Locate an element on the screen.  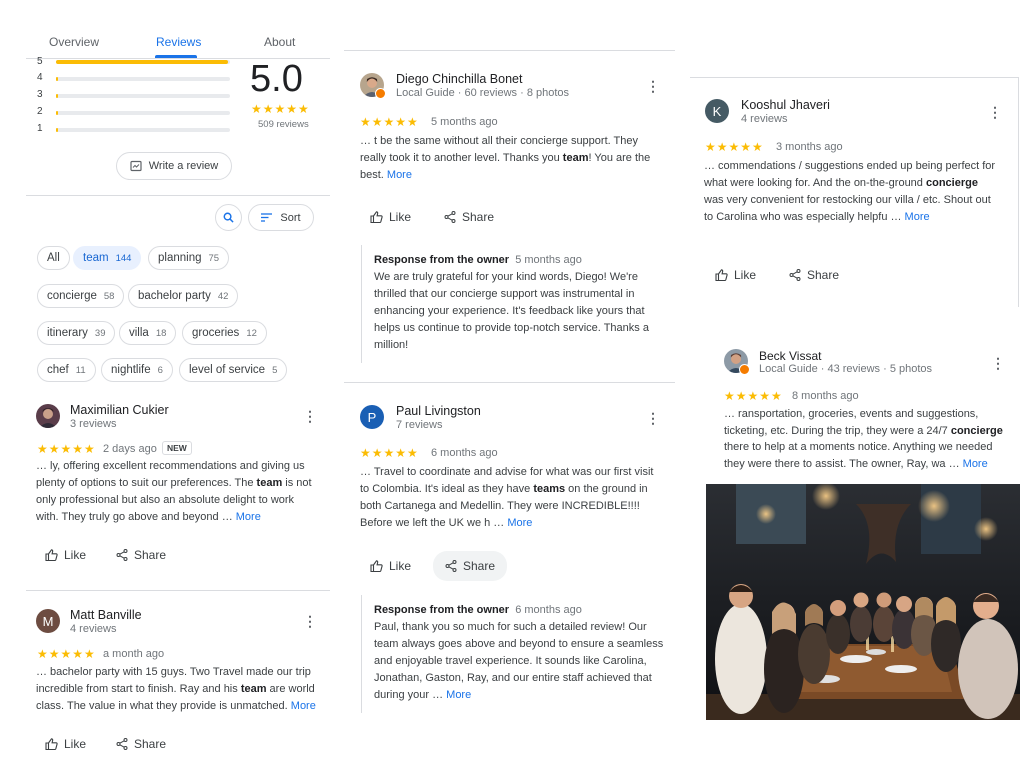
reviewer-name: Matt Banville is located at coordinates (106, 615).